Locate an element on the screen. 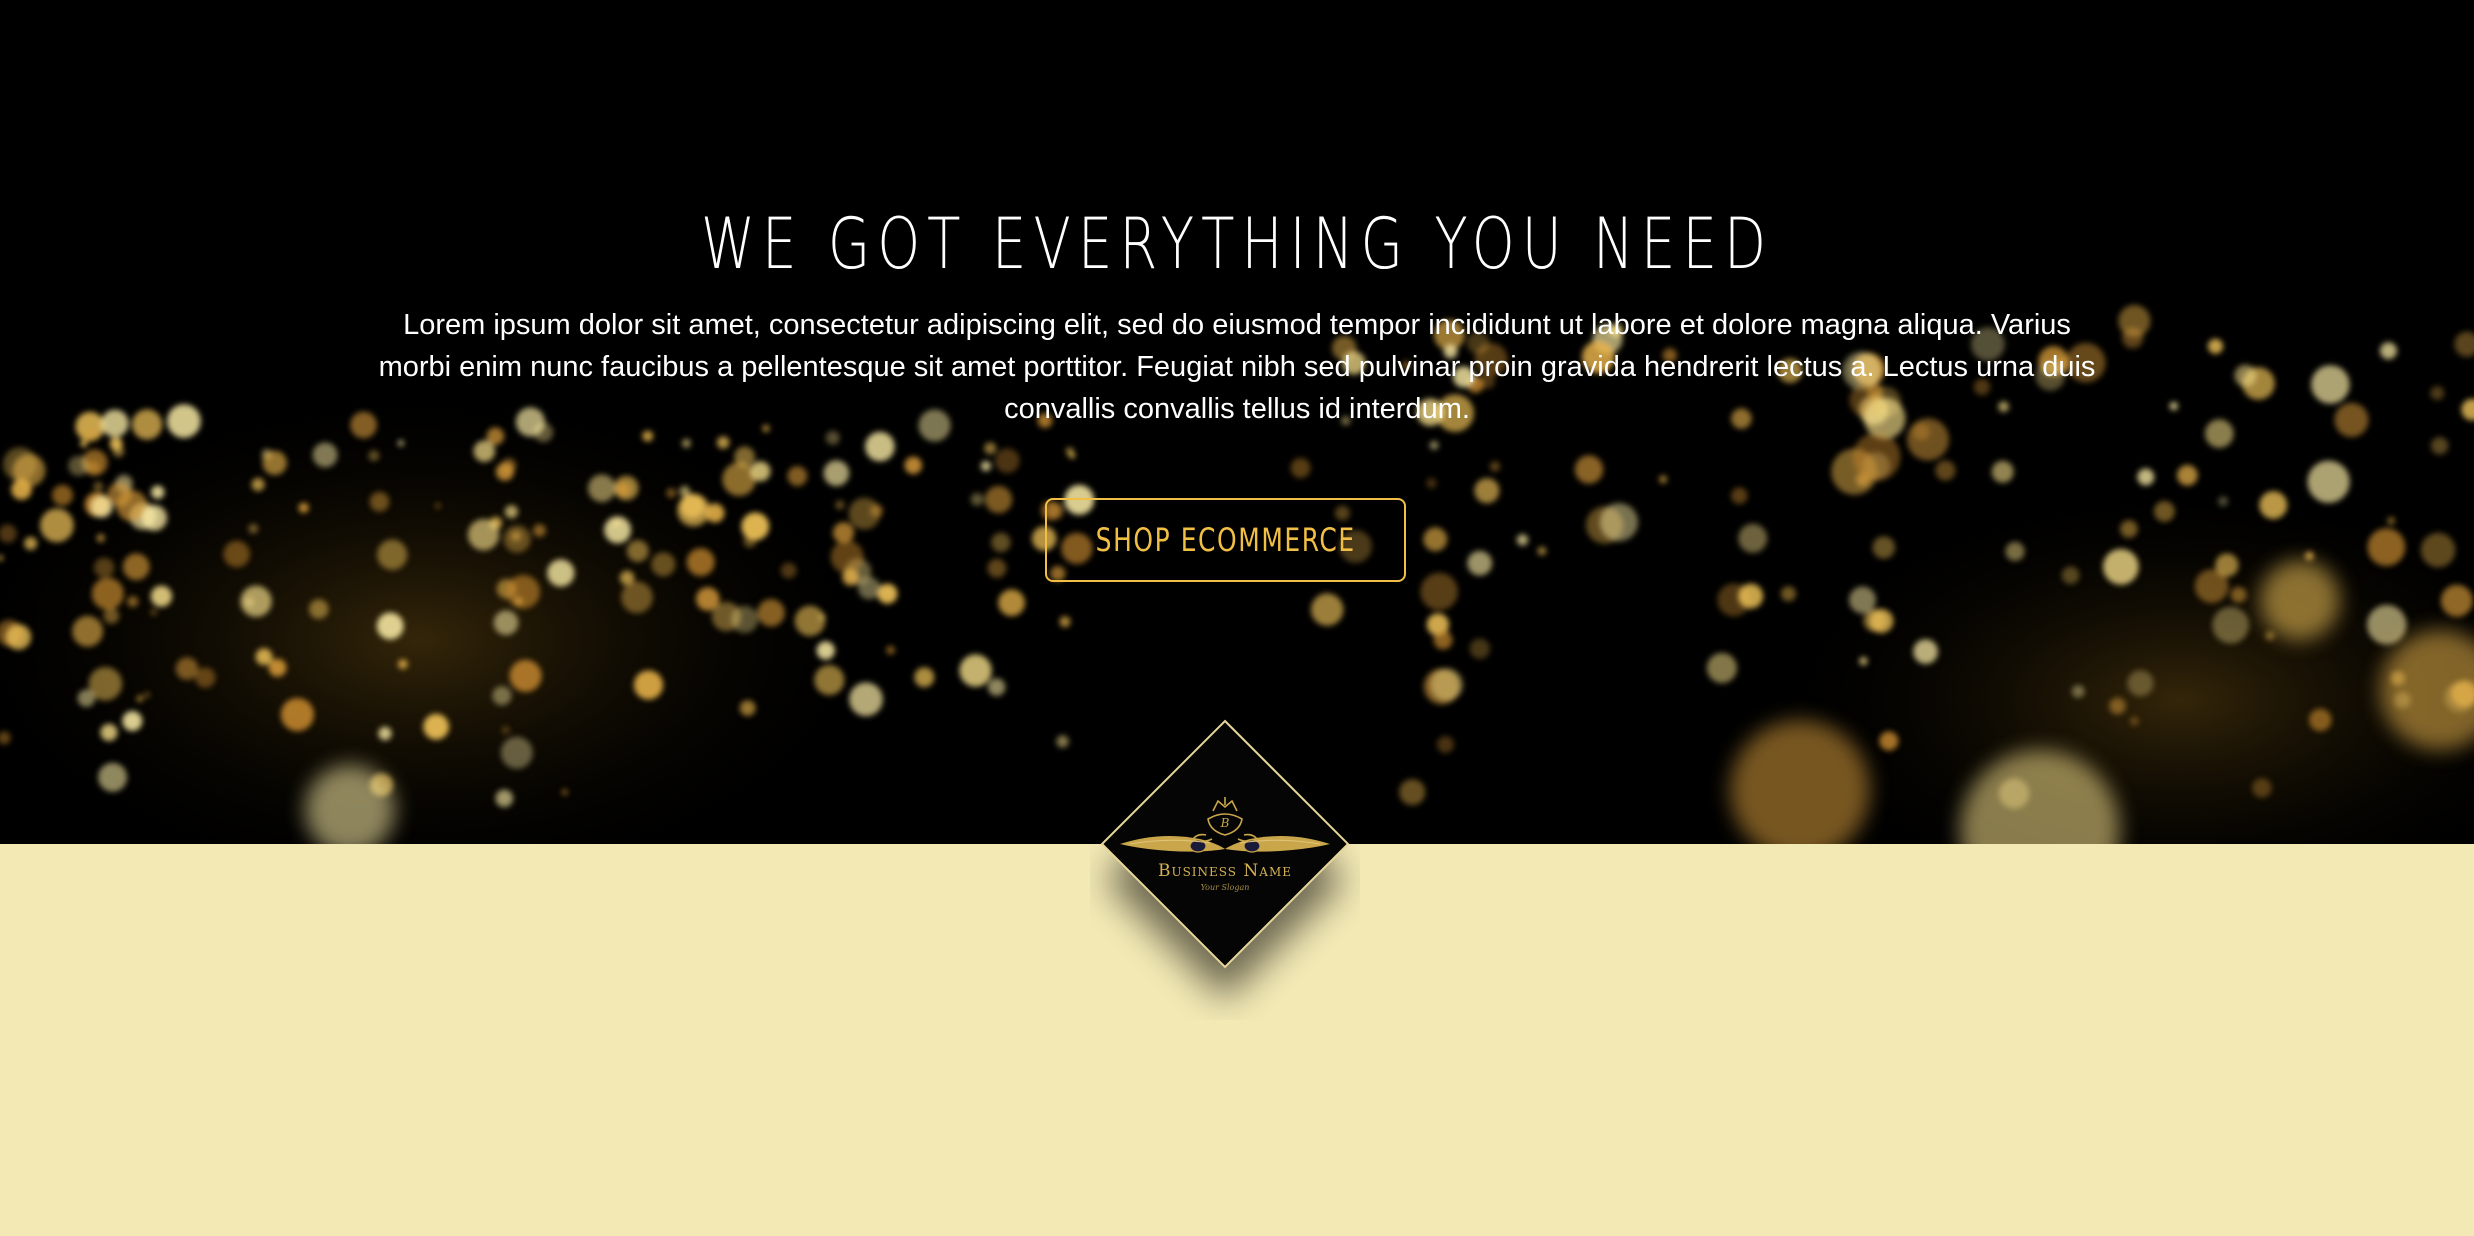 The width and height of the screenshot is (2474, 1236). shop-ecommerce-label: SHOP ECOMMERCE is located at coordinates (1225, 540).